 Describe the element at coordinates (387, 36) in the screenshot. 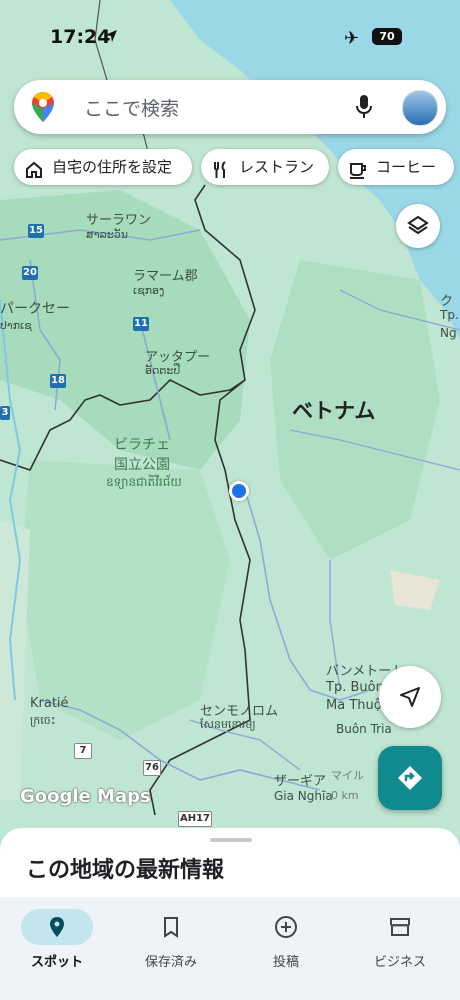

I see `battery-indicator: 70` at that location.